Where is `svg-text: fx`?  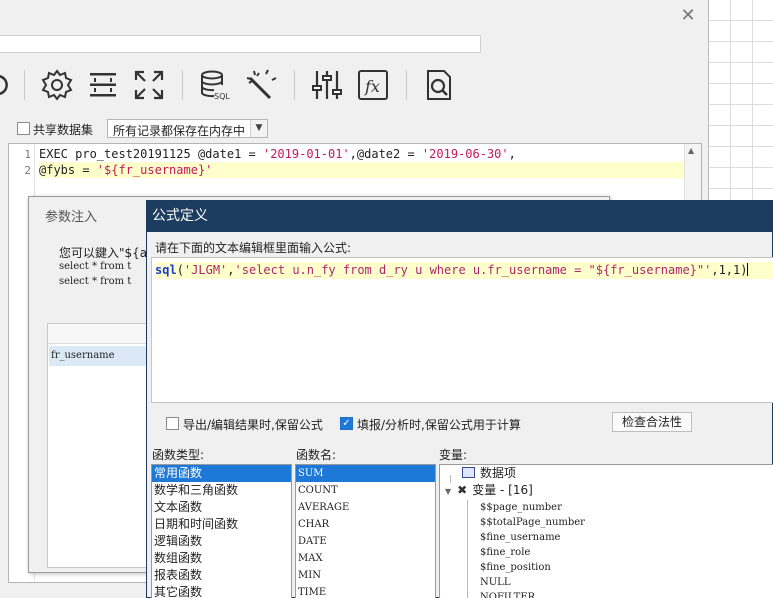
svg-text: fx is located at coordinates (372, 86).